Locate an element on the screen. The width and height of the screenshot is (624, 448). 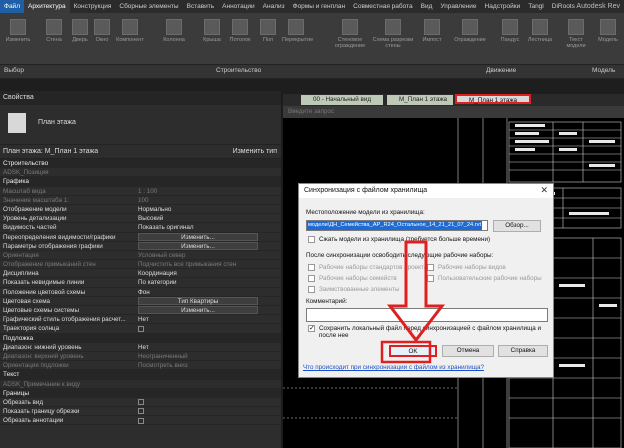
property-row: Диапазон: нижний уровень Нет is located at coordinates (140, 347).